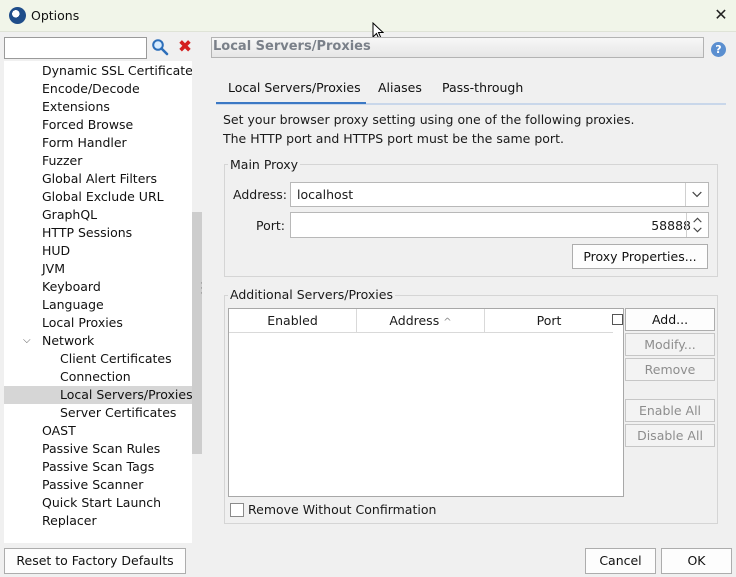 This screenshot has height=577, width=736. Describe the element at coordinates (62, 160) in the screenshot. I see `tree-item-label: Fuzzer` at that location.